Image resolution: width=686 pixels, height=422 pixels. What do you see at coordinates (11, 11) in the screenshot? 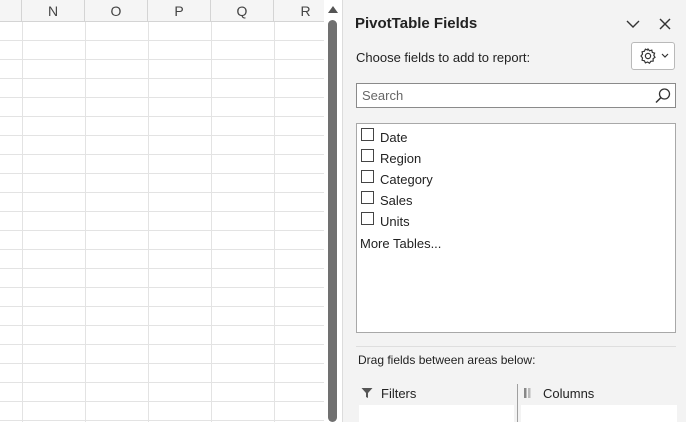
I see `column-header-partial` at bounding box center [11, 11].